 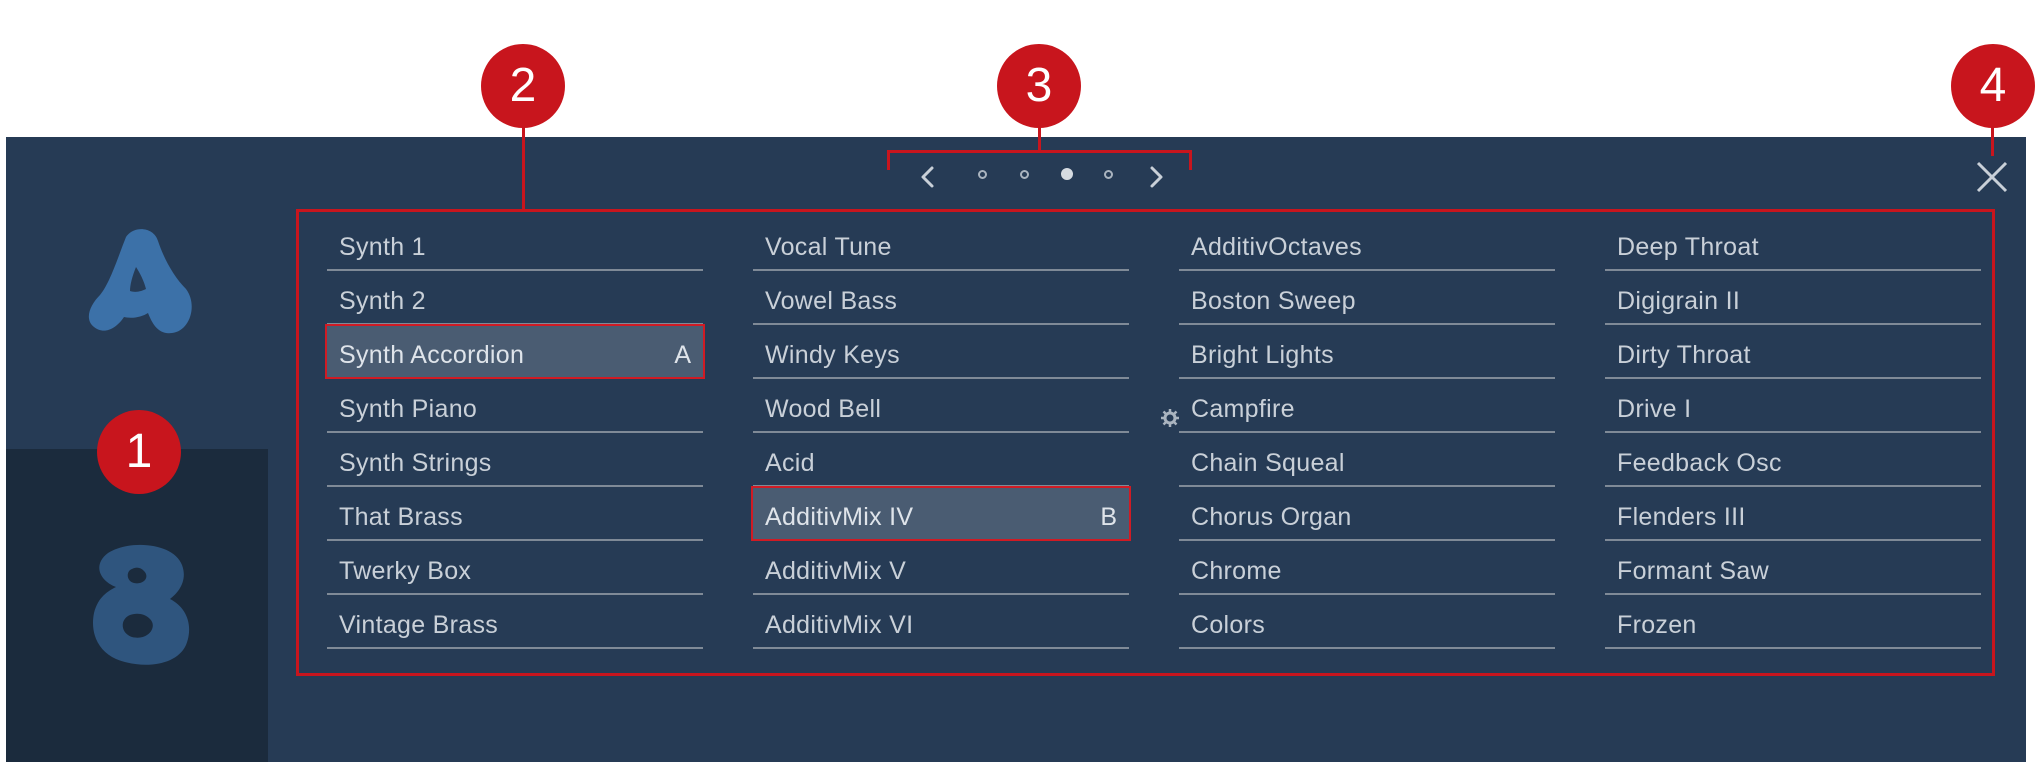 What do you see at coordinates (1993, 86) in the screenshot?
I see `callout-4: 4` at bounding box center [1993, 86].